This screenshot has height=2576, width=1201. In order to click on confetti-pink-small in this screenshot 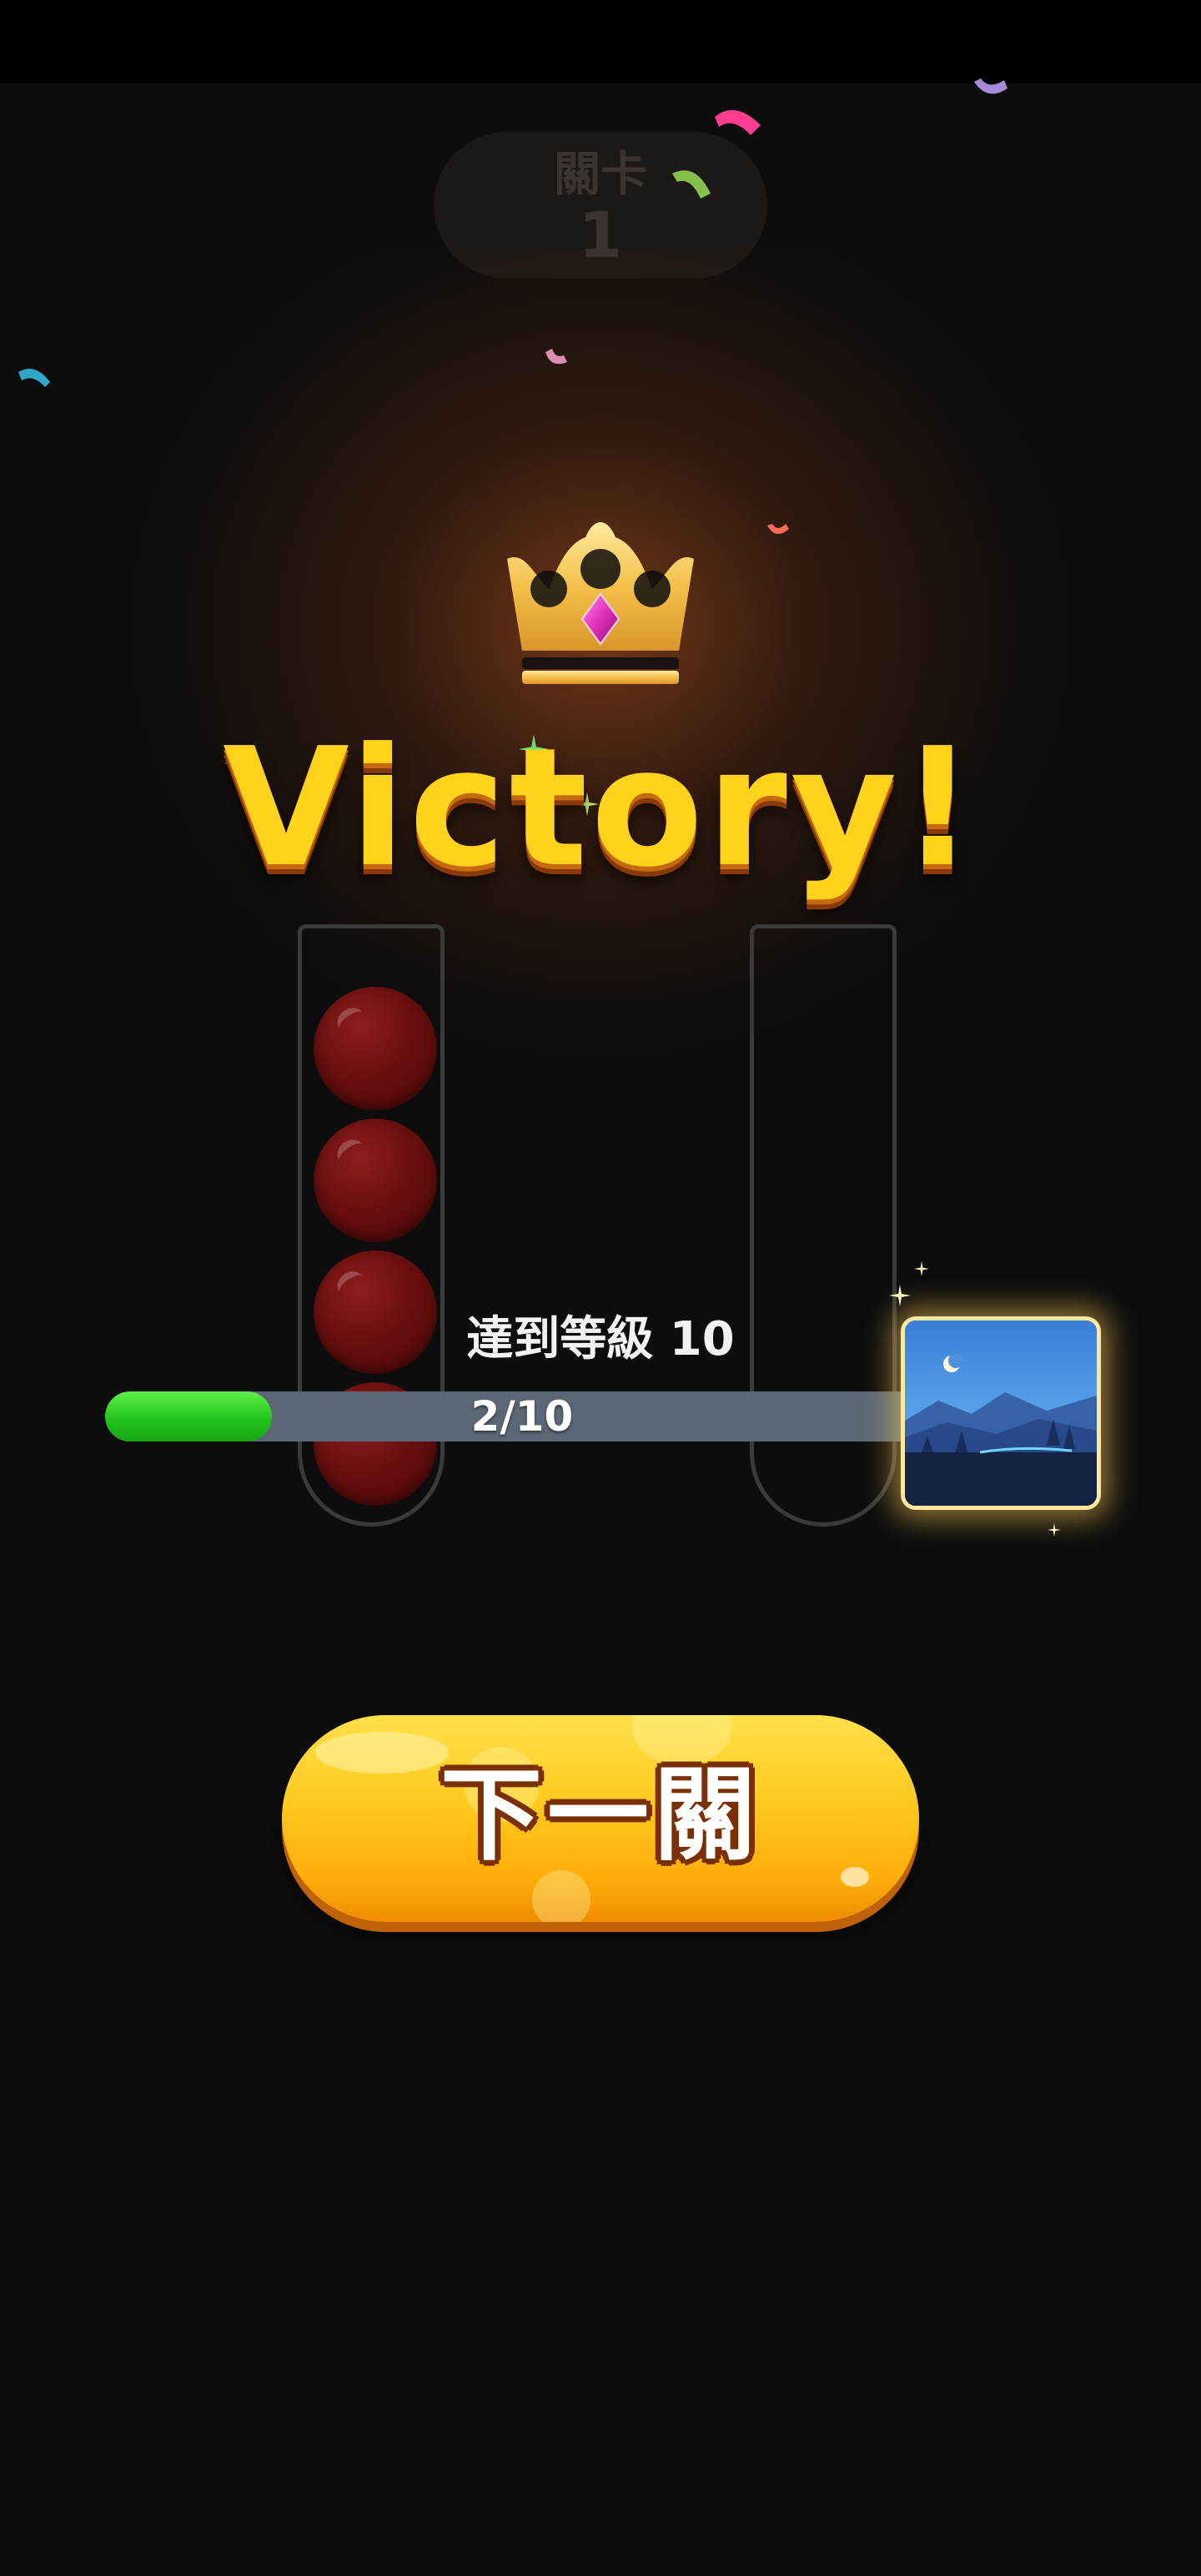, I will do `click(556, 357)`.